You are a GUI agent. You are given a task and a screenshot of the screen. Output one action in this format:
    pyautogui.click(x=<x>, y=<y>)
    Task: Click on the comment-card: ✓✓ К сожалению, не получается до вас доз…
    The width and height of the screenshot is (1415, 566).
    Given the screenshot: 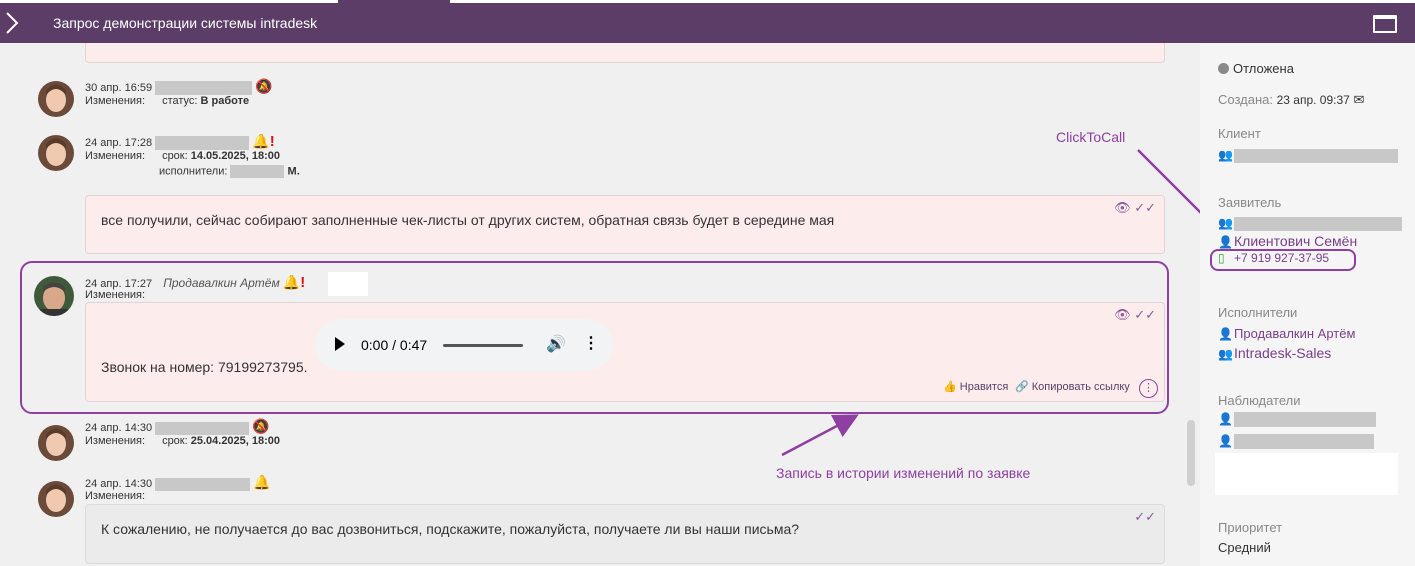 What is the action you would take?
    pyautogui.click(x=625, y=534)
    